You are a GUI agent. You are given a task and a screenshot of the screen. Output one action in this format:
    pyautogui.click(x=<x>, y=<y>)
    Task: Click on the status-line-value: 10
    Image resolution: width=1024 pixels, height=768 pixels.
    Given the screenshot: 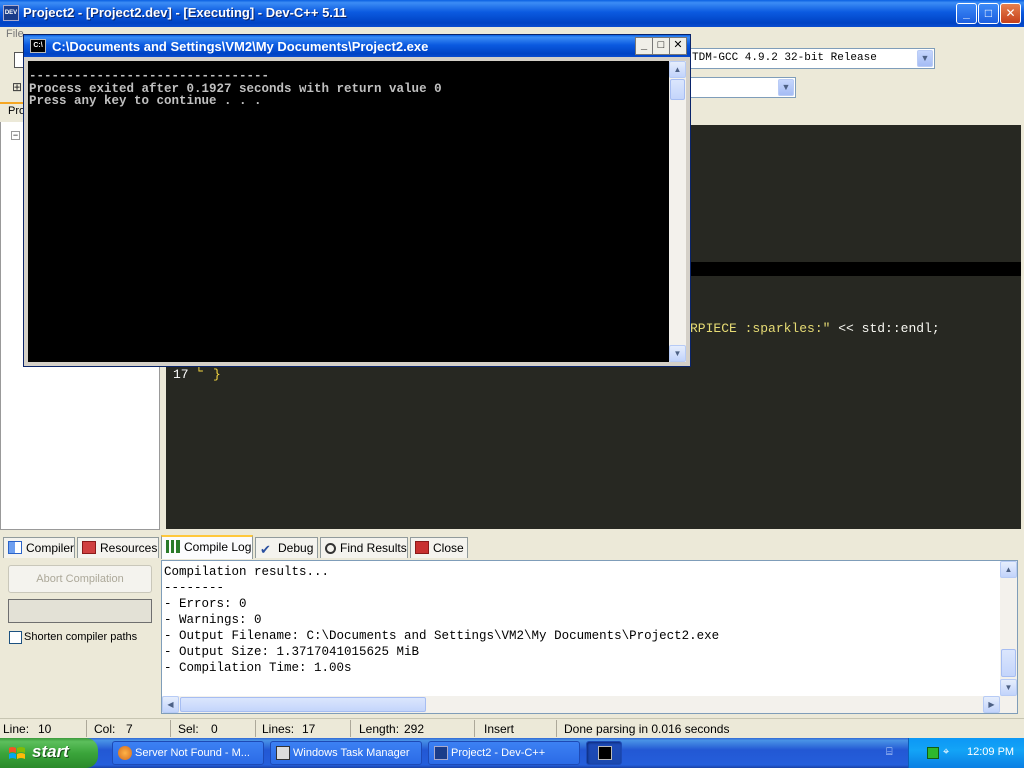 What is the action you would take?
    pyautogui.click(x=45, y=729)
    